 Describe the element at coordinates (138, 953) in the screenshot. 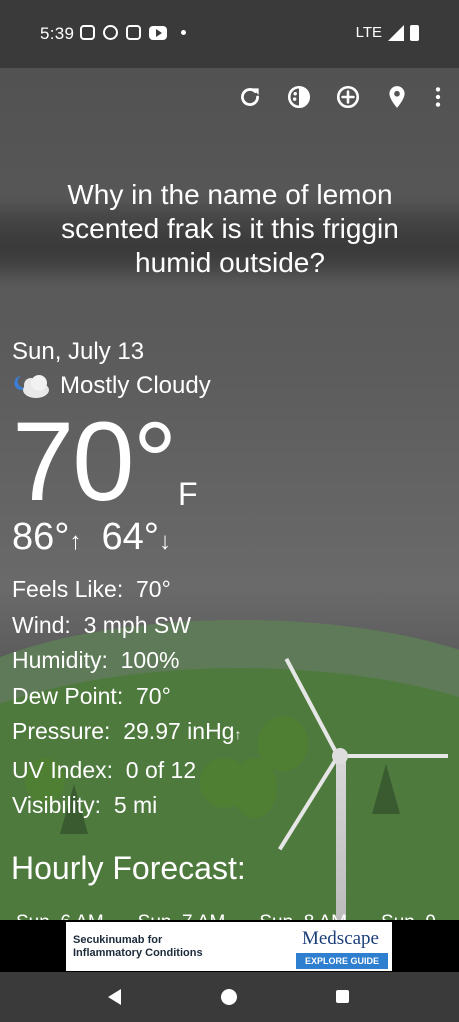

I see `ad-line: Inflammatory Conditions` at that location.